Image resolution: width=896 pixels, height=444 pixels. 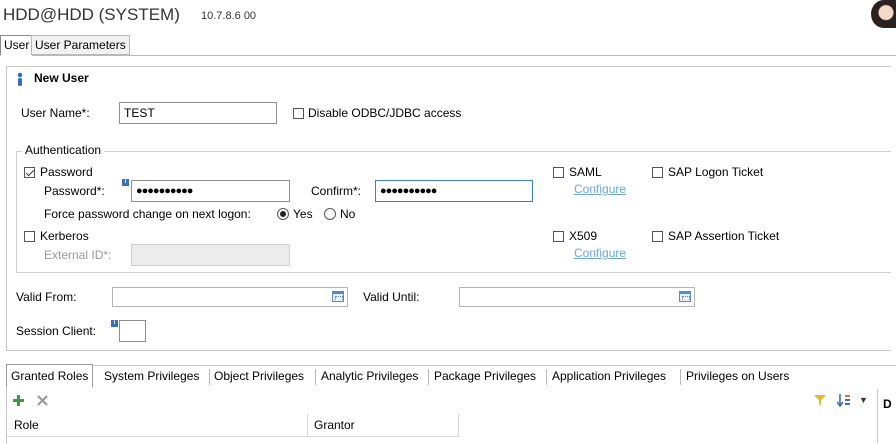 What do you see at coordinates (887, 404) in the screenshot?
I see `side-panel-header: D` at bounding box center [887, 404].